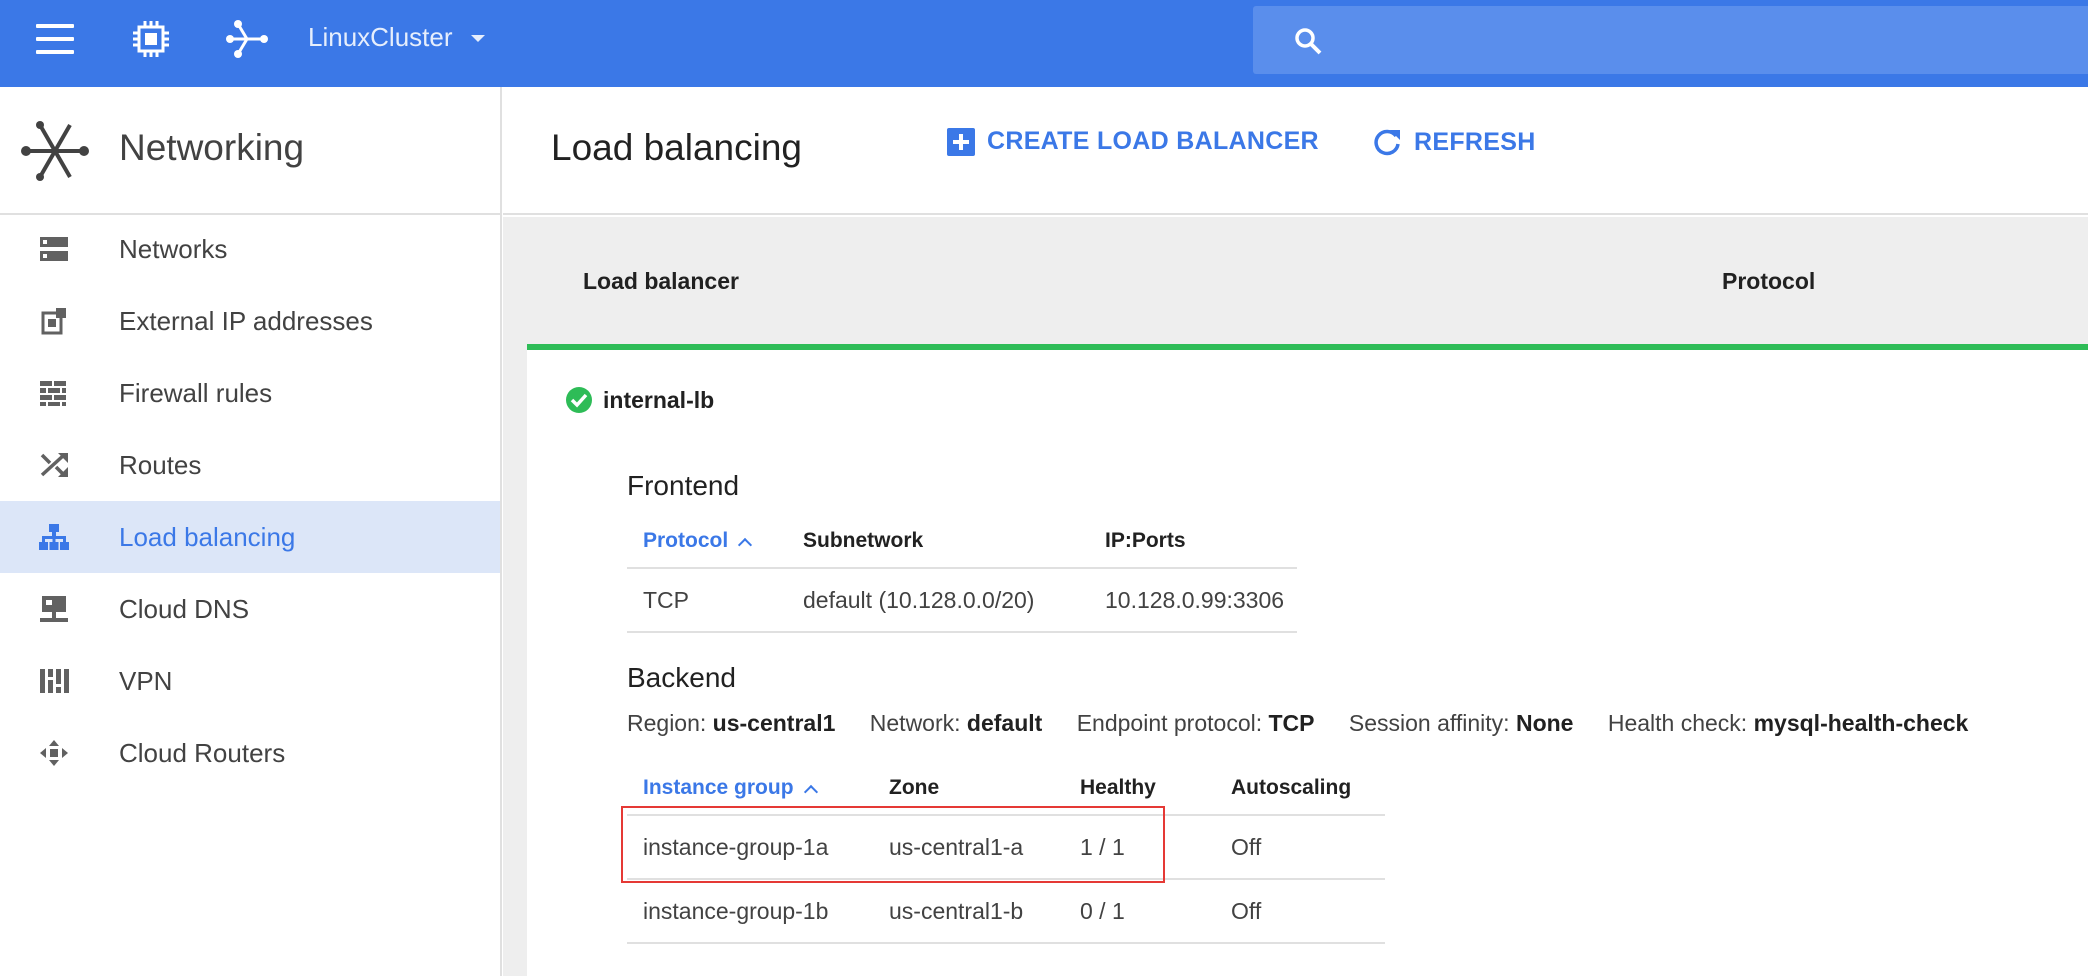 This screenshot has width=2088, height=976. What do you see at coordinates (750, 911) in the screenshot?
I see `instance-group-cell: instance-group-1b` at bounding box center [750, 911].